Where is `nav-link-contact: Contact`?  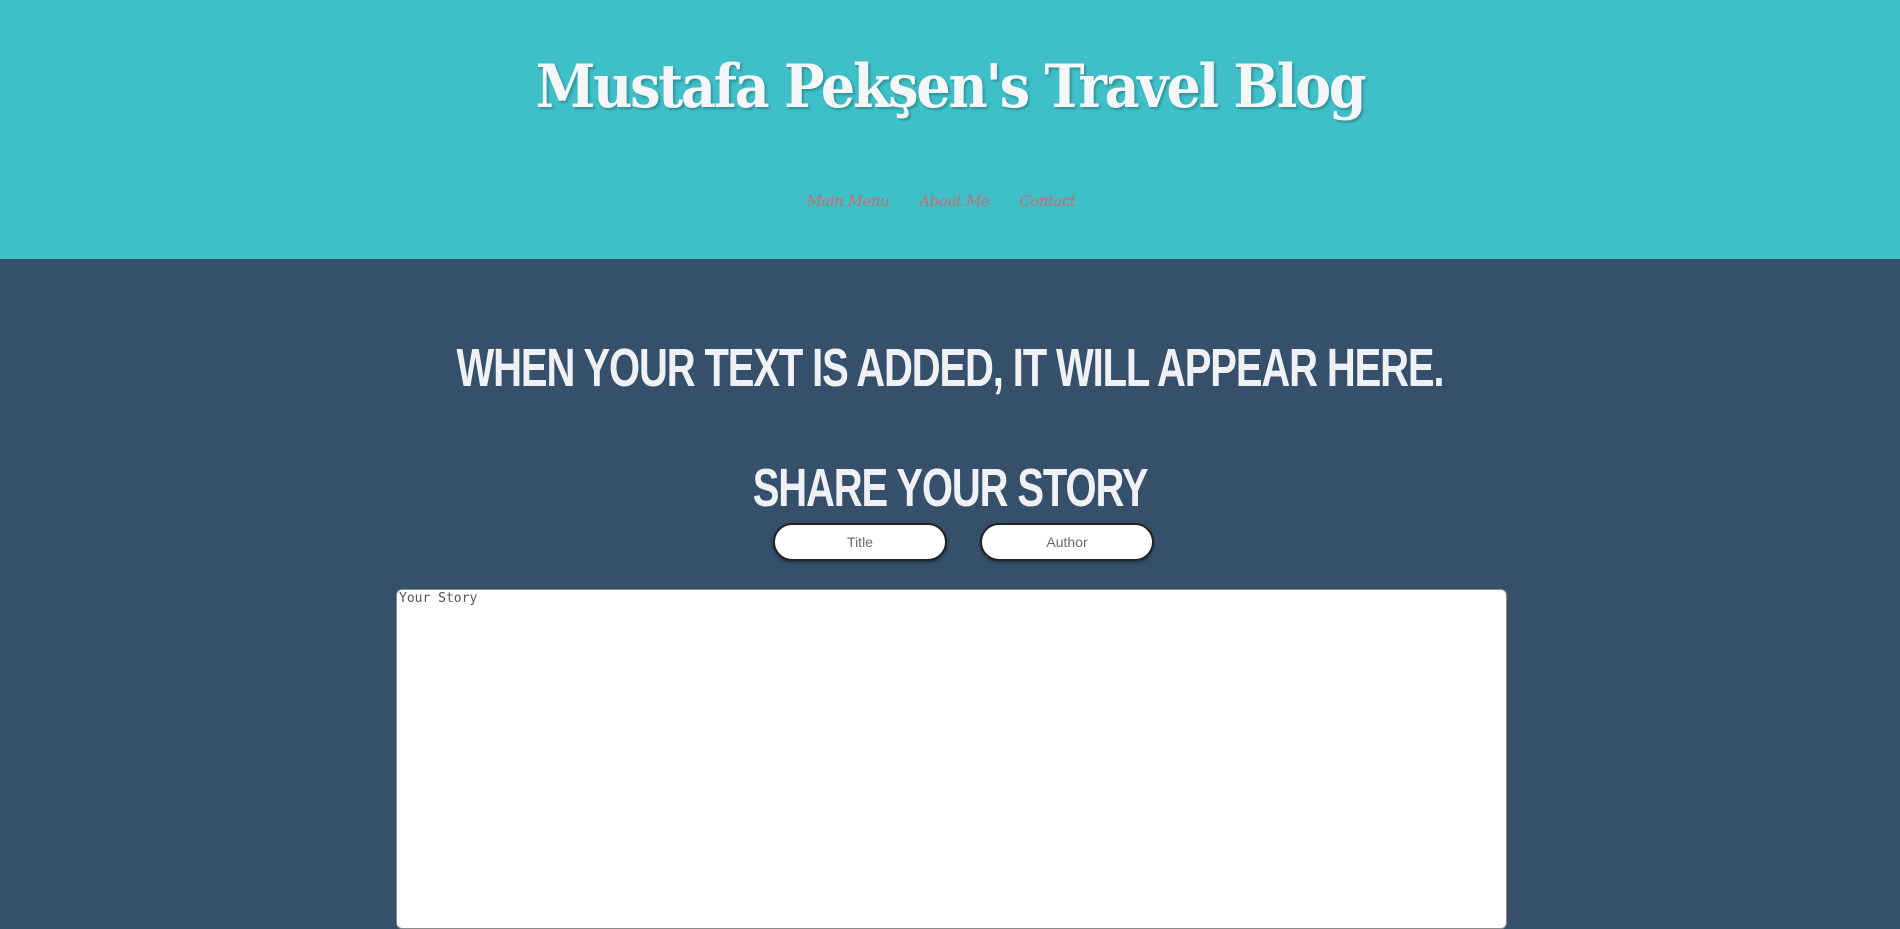 nav-link-contact: Contact is located at coordinates (1047, 201).